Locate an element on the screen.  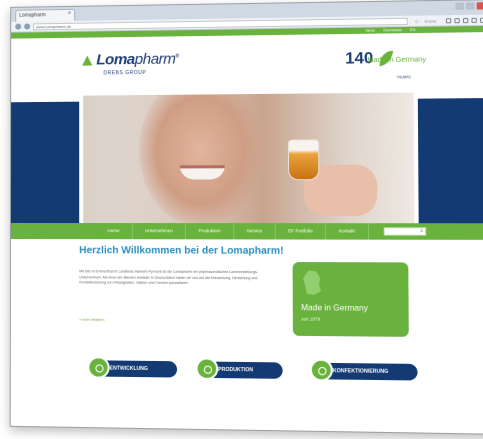
download-icon is located at coordinates (457, 20).